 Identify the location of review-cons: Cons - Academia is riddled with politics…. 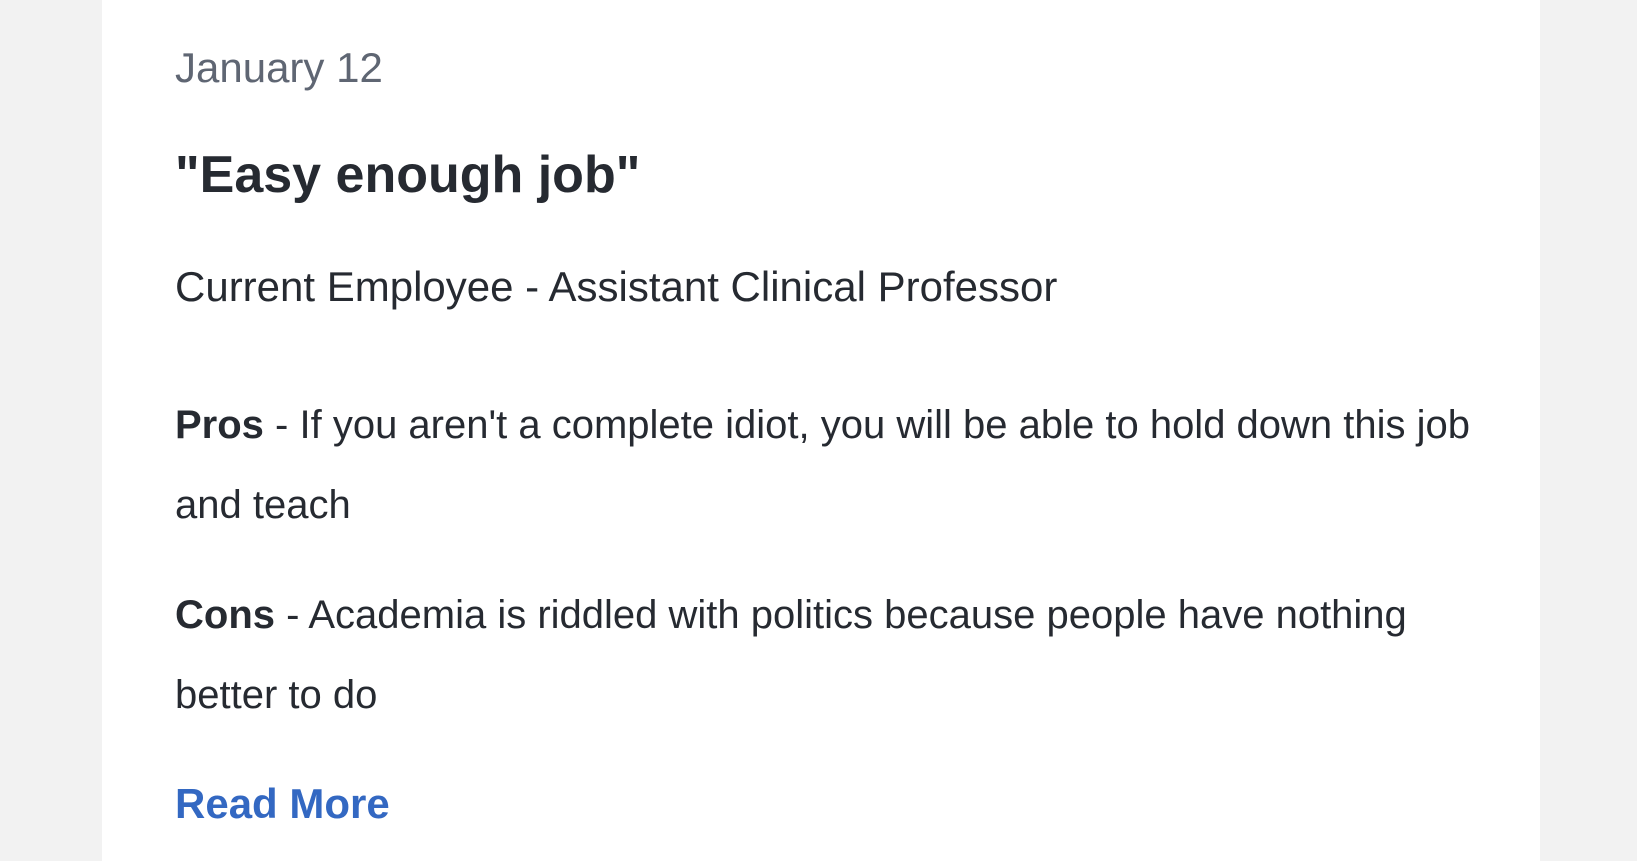
(835, 655).